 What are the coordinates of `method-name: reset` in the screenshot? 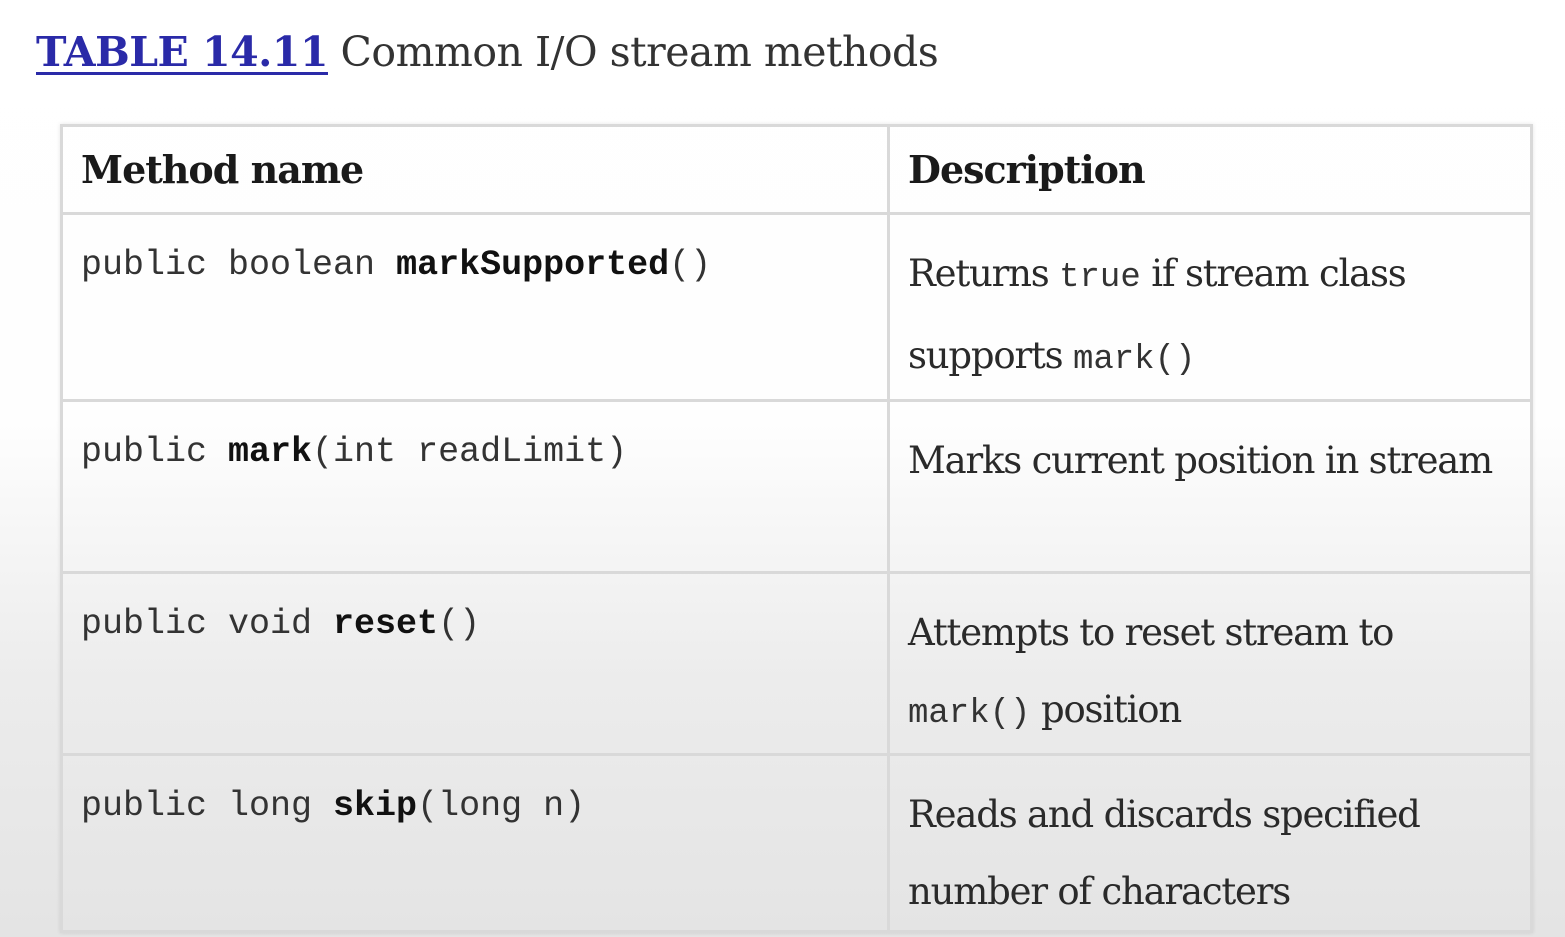 It's located at (386, 624).